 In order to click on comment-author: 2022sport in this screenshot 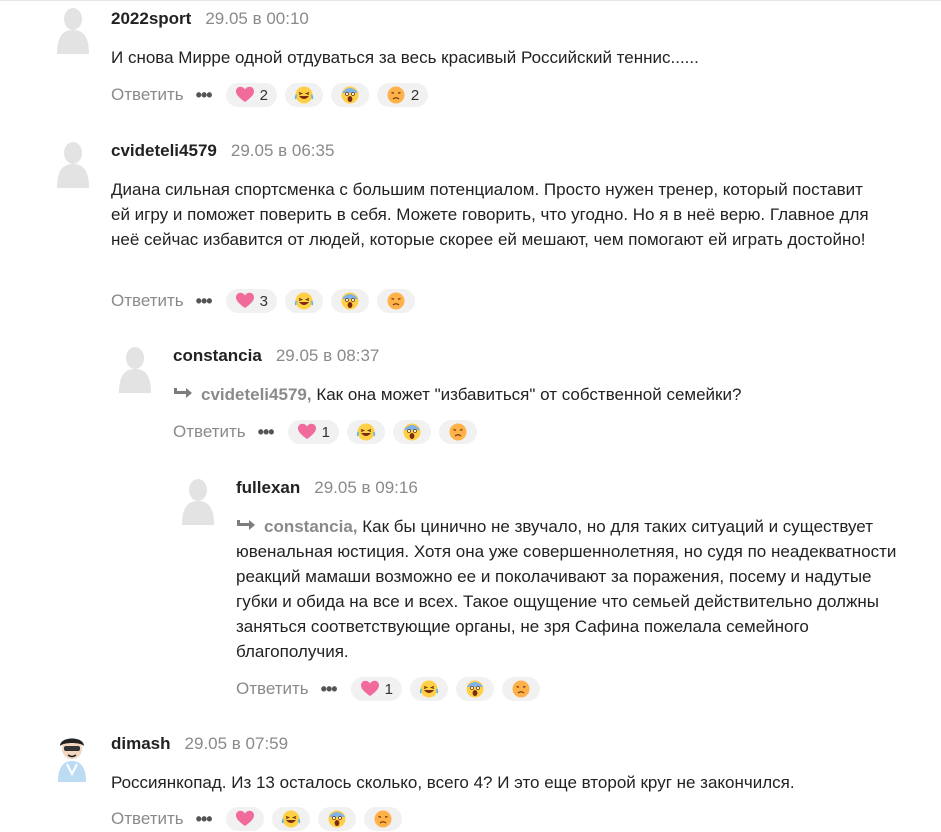, I will do `click(151, 19)`.